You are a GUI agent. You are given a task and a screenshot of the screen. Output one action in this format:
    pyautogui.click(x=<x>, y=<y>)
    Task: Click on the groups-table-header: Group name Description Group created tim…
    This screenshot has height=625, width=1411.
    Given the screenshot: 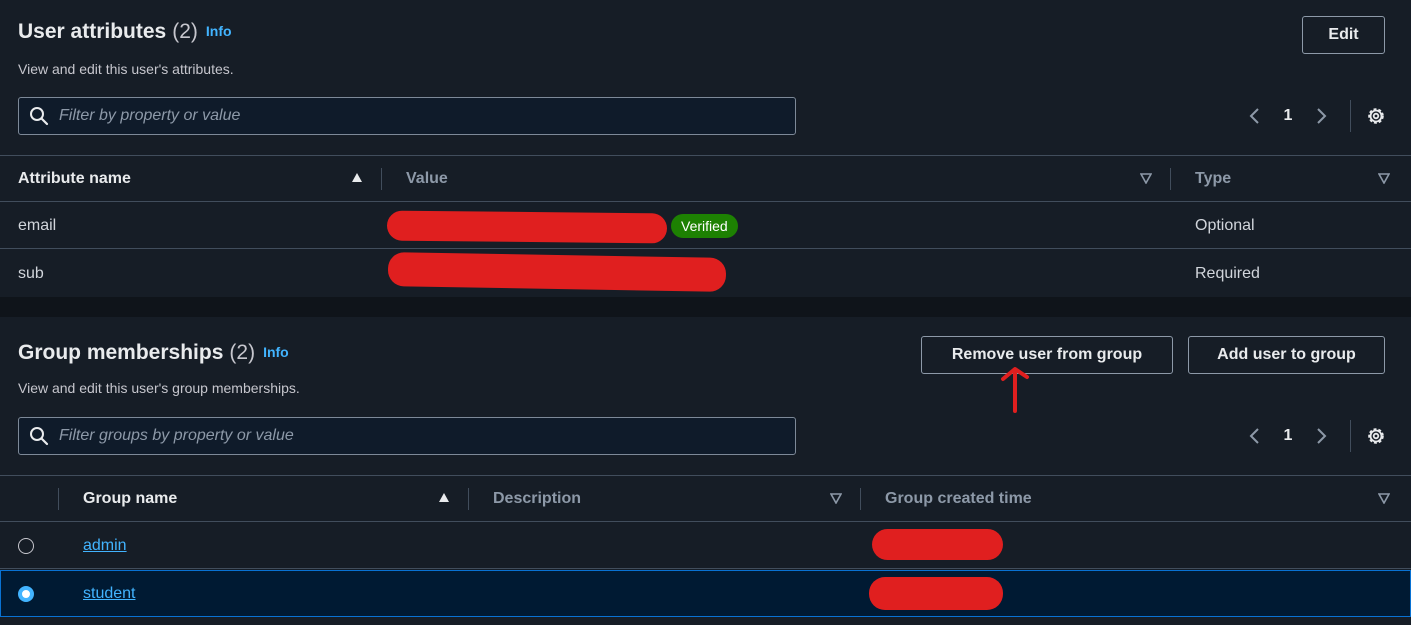 What is the action you would take?
    pyautogui.click(x=705, y=498)
    